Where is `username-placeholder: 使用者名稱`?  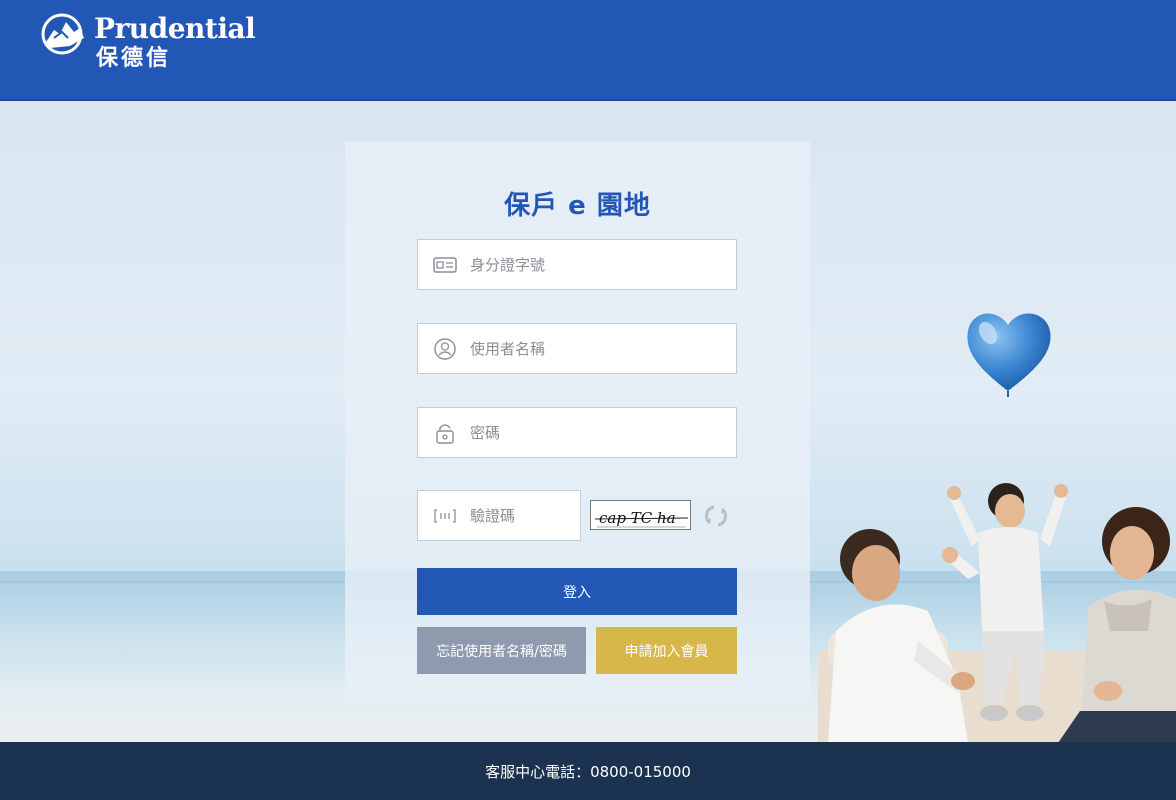 username-placeholder: 使用者名稱 is located at coordinates (508, 349).